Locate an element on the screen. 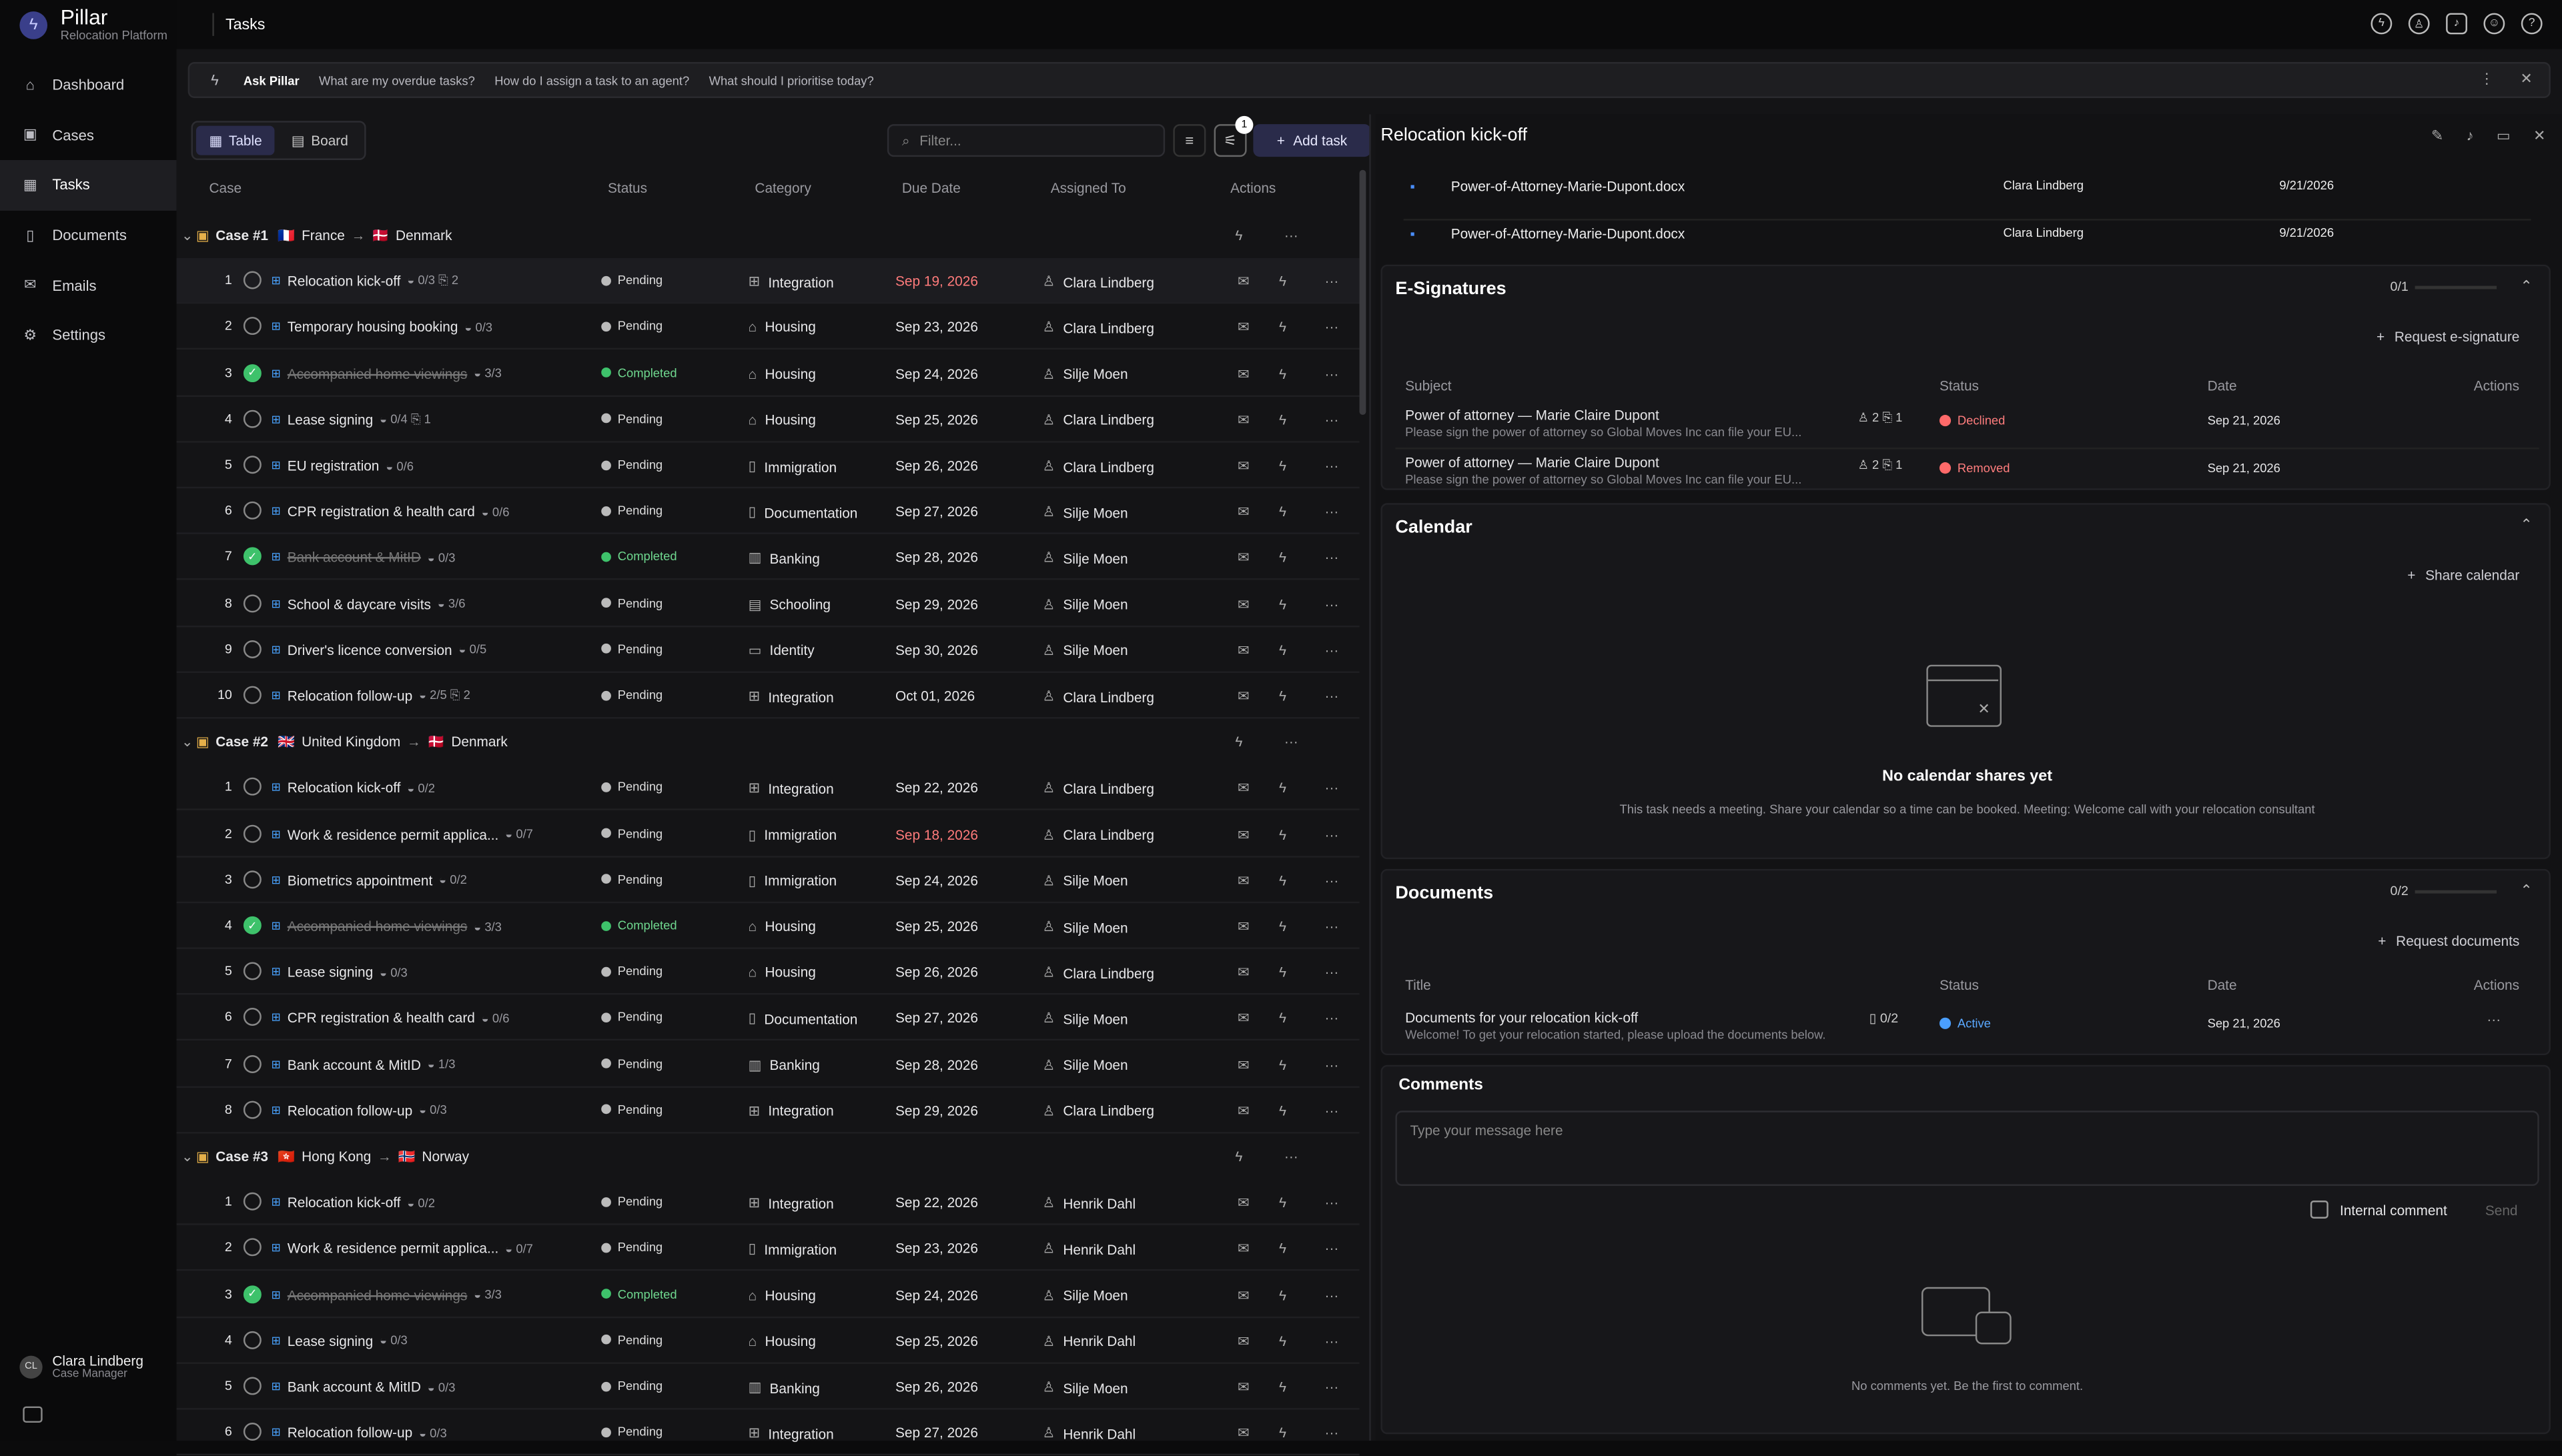 This screenshot has width=2562, height=1456. task-name: ⊞ Lease signing ◒ 0/3 is located at coordinates (340, 972).